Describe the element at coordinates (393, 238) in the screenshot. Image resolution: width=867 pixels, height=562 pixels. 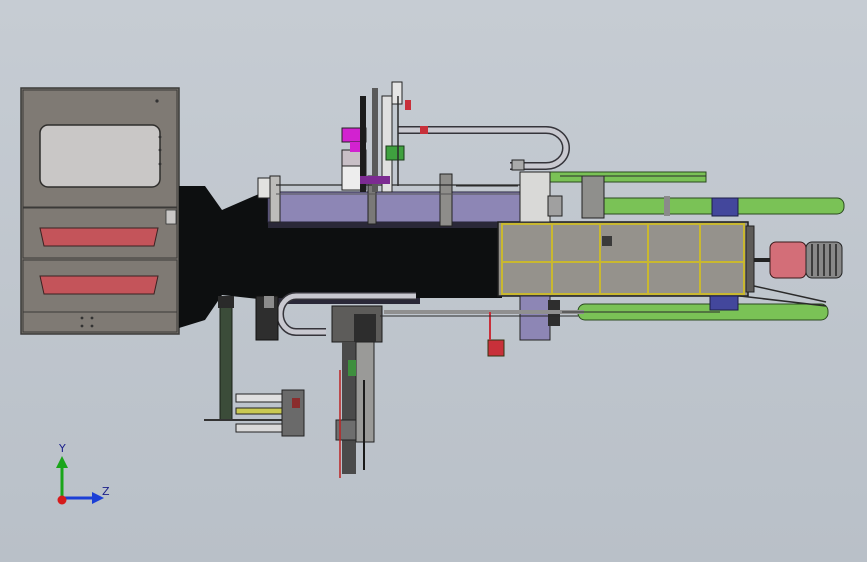
I see `main-body` at that location.